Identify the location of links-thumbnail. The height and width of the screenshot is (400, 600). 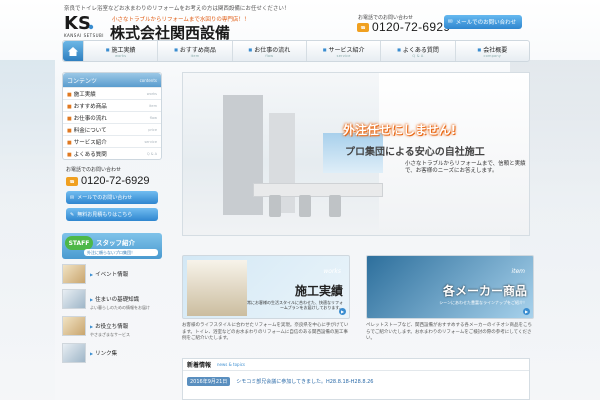
(74, 353).